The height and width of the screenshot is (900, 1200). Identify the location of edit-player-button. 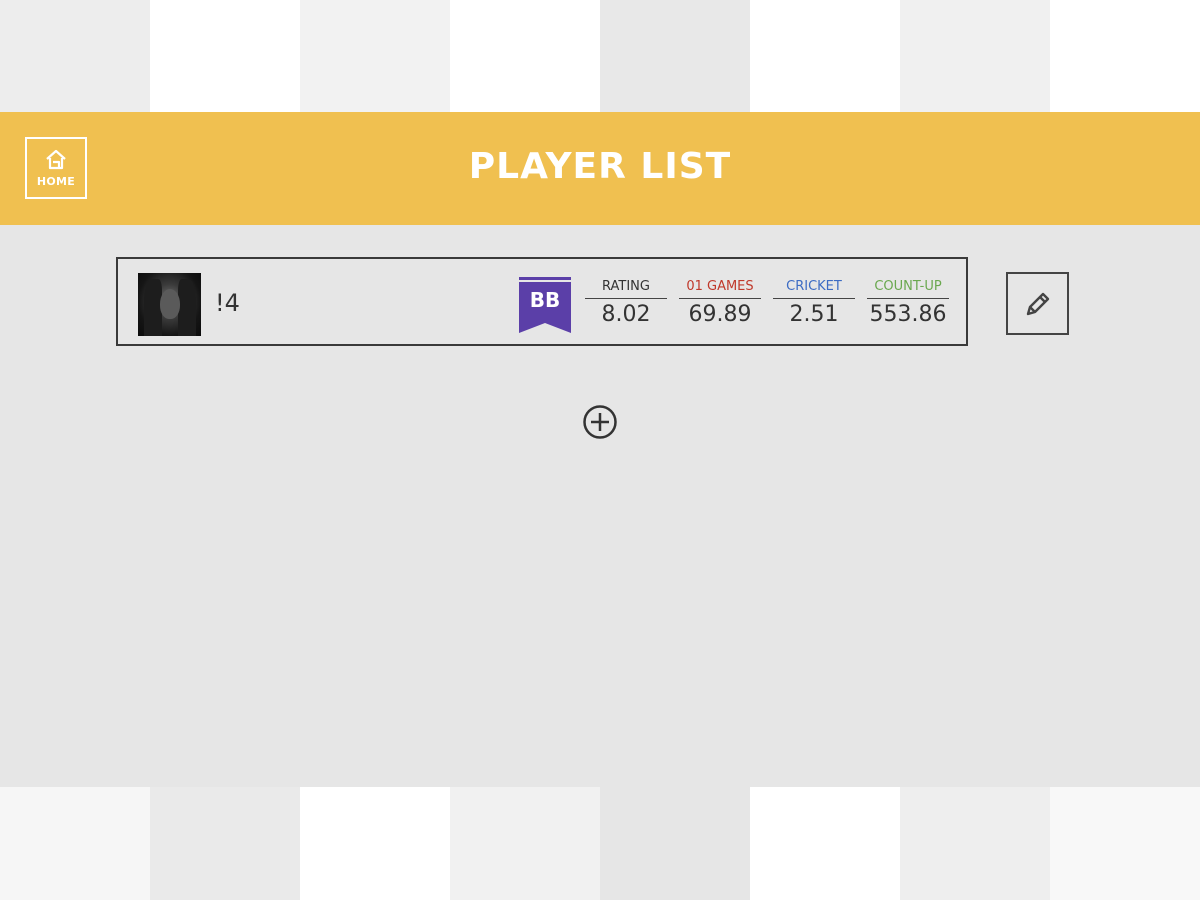
(1037, 303).